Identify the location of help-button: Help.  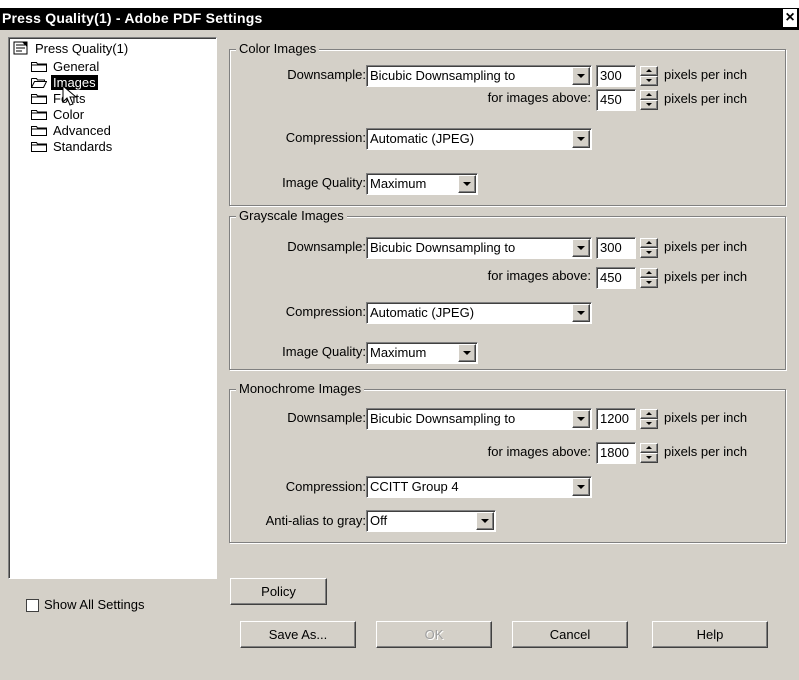
(710, 634).